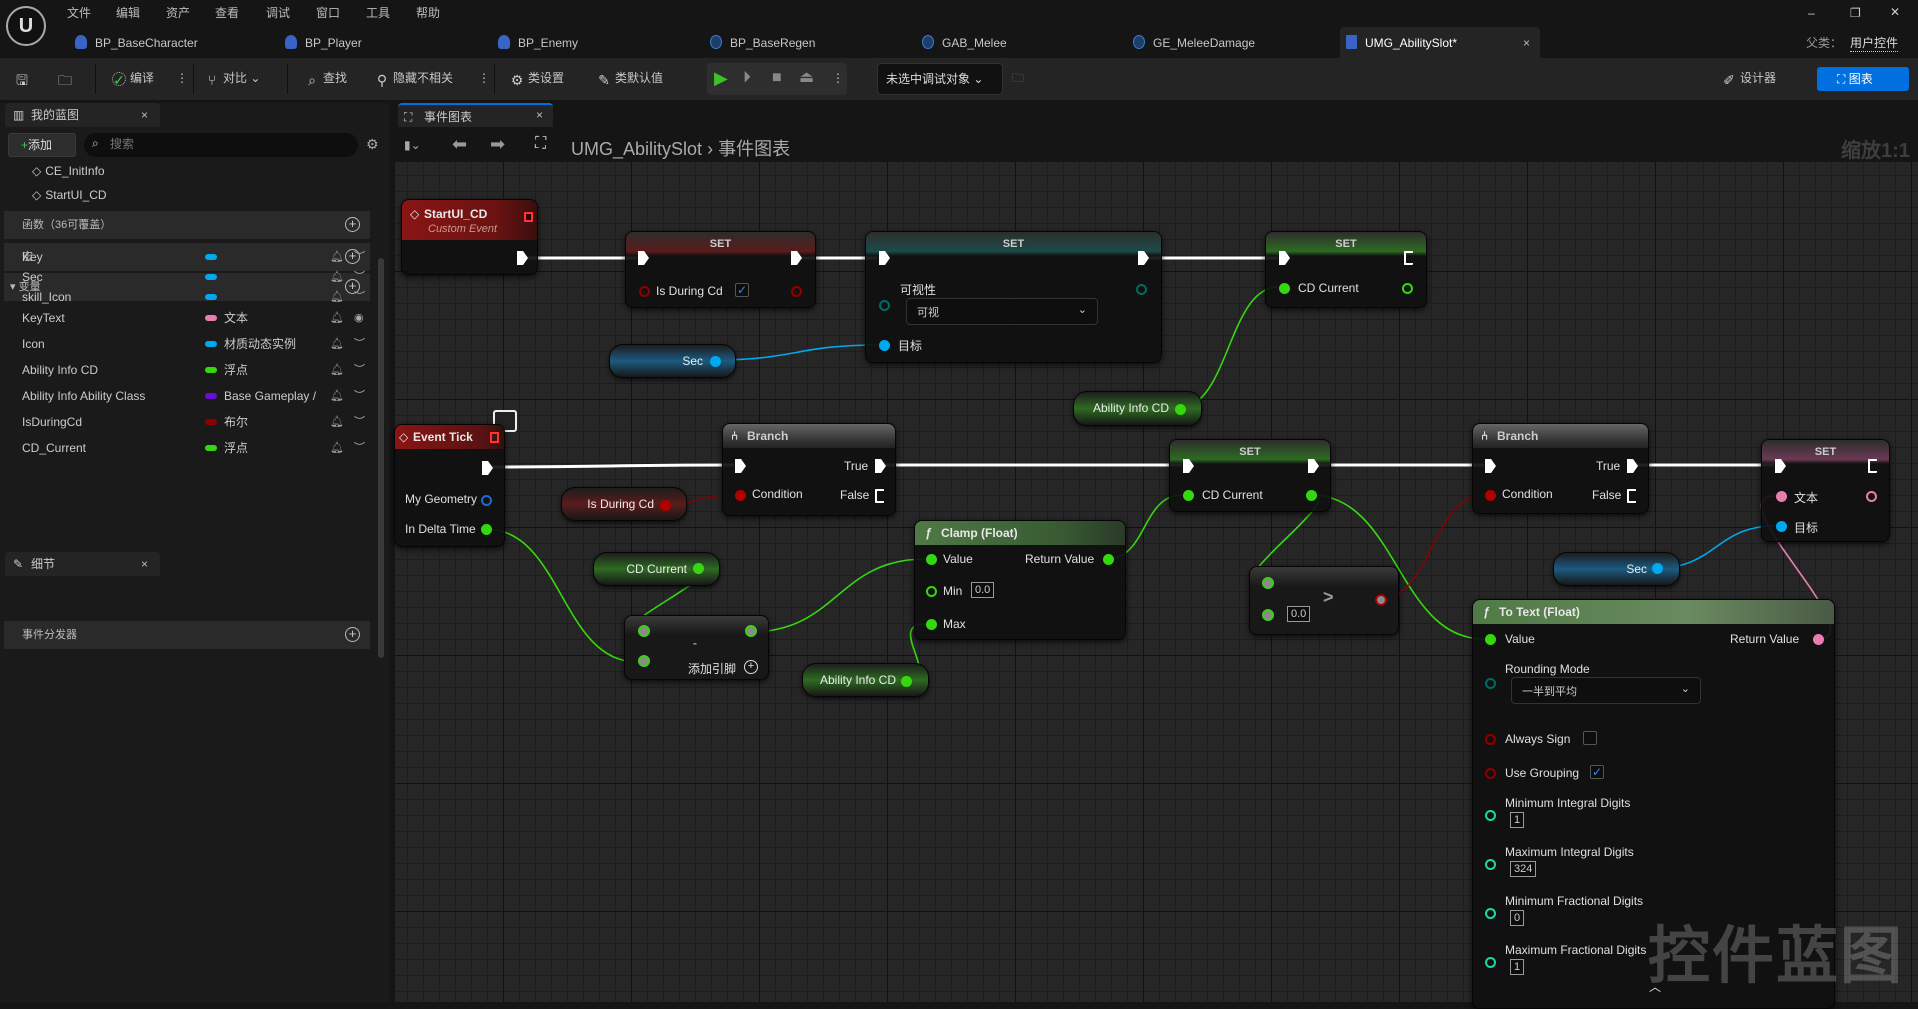 This screenshot has height=1009, width=1918. What do you see at coordinates (197, 448) in the screenshot?
I see `variable-row: CD_Current 浮点 🔔︎ ︶` at bounding box center [197, 448].